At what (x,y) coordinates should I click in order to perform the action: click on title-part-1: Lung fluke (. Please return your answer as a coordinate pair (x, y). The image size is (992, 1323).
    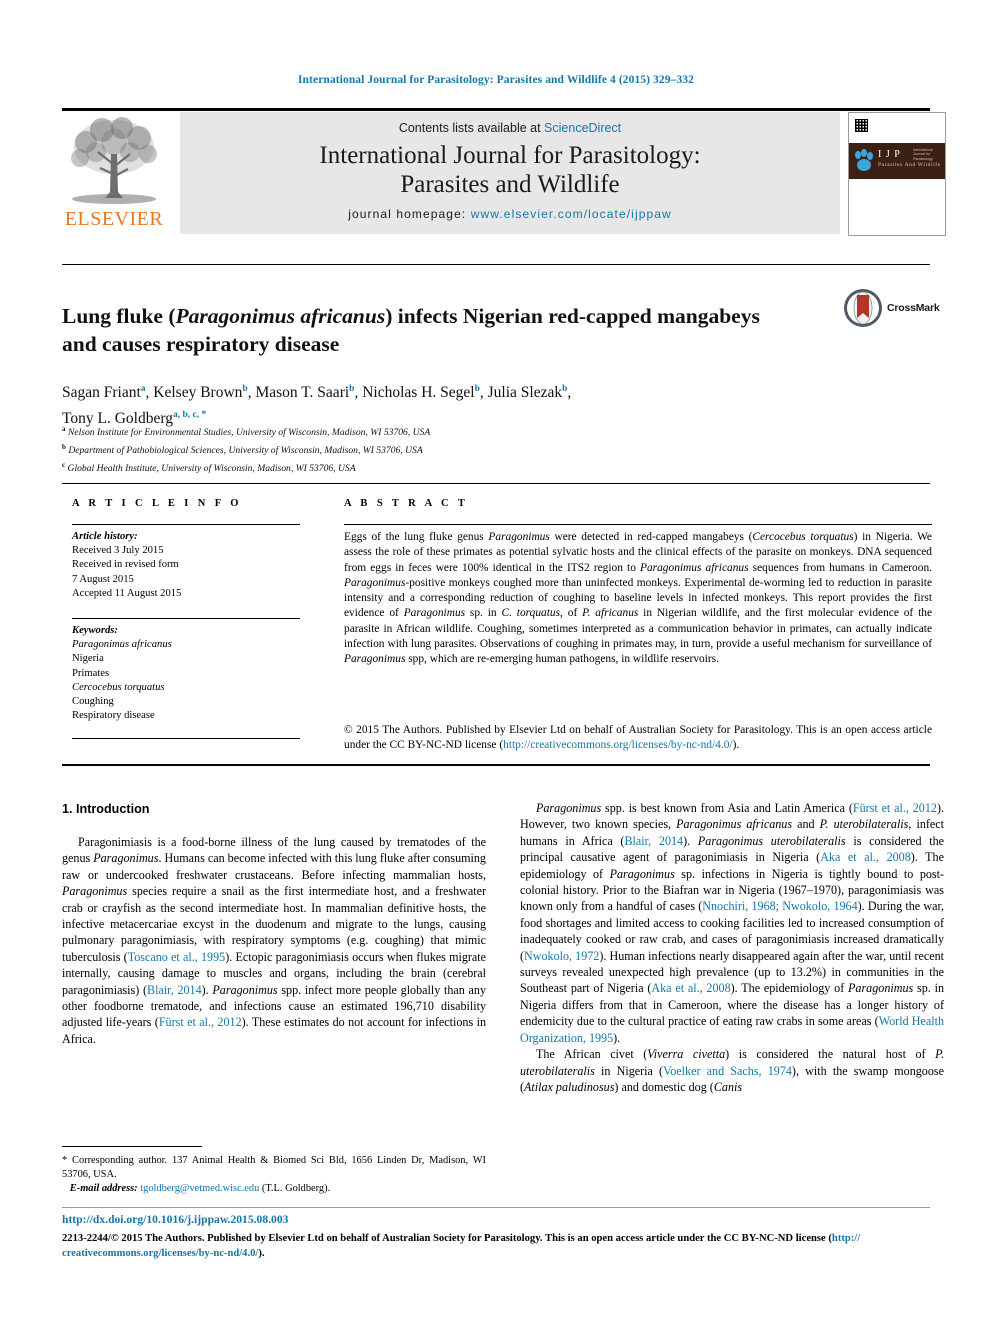
    Looking at the image, I should click on (119, 316).